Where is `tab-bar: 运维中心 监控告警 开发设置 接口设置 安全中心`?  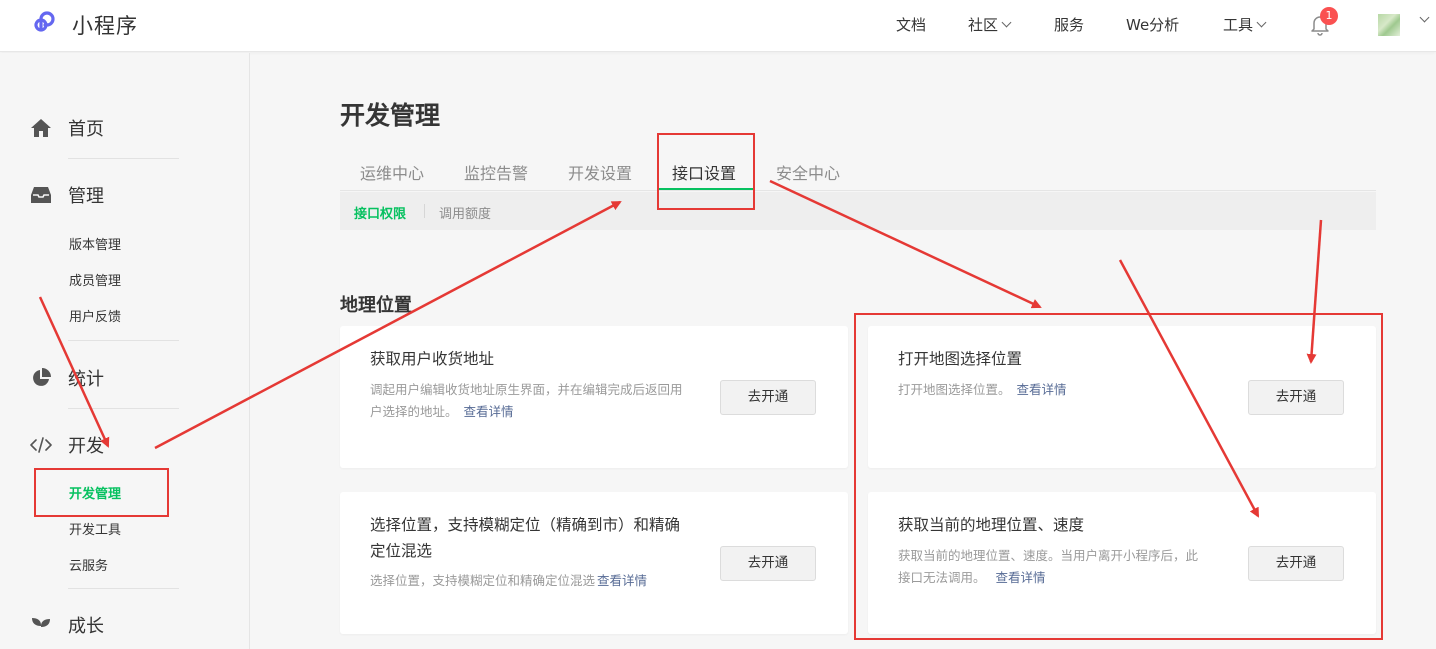 tab-bar: 运维中心 监控告警 开发设置 接口设置 安全中心 is located at coordinates (858, 170).